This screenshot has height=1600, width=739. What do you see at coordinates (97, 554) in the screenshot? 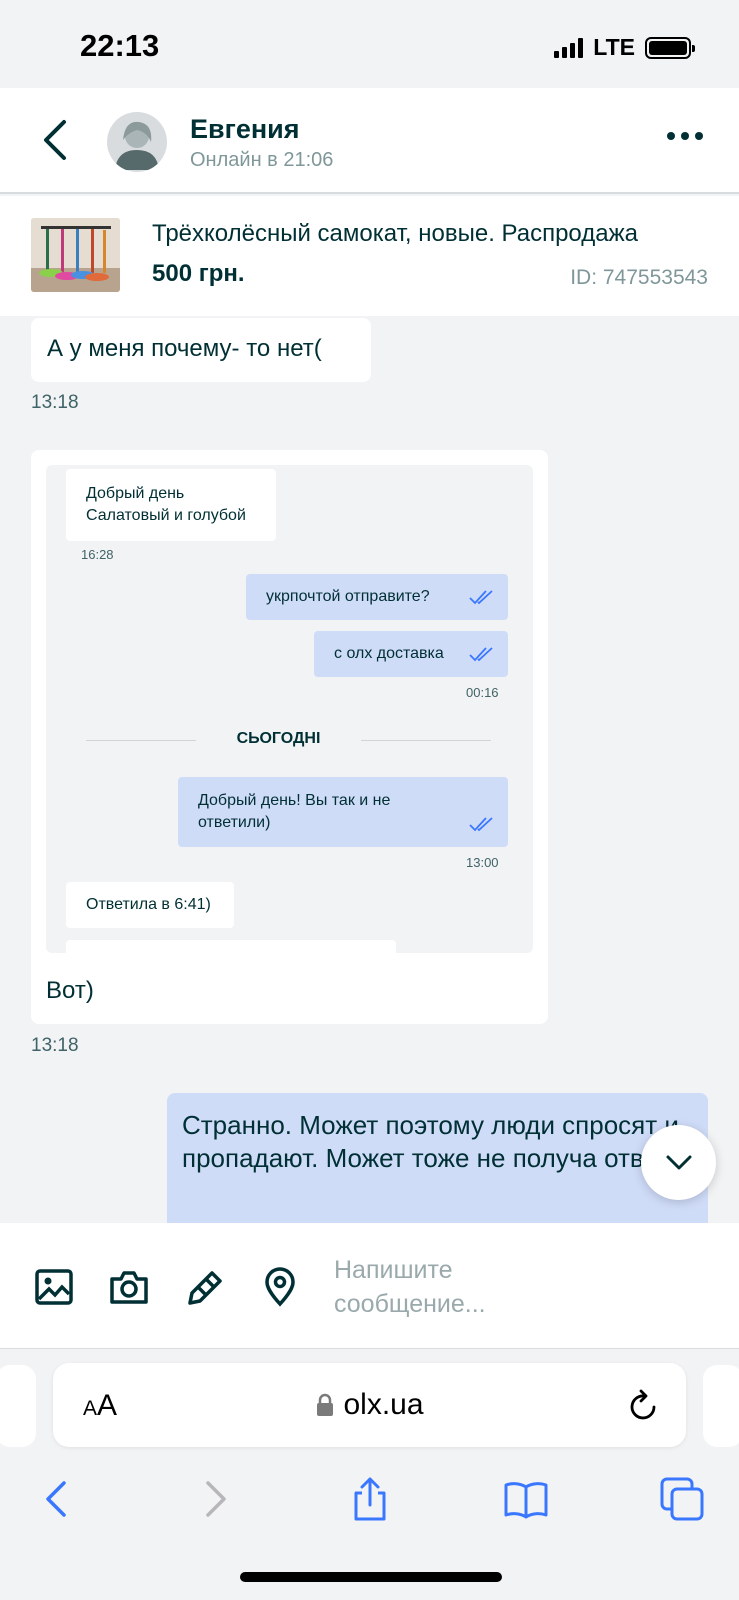
I see `ss-time: 16:28` at bounding box center [97, 554].